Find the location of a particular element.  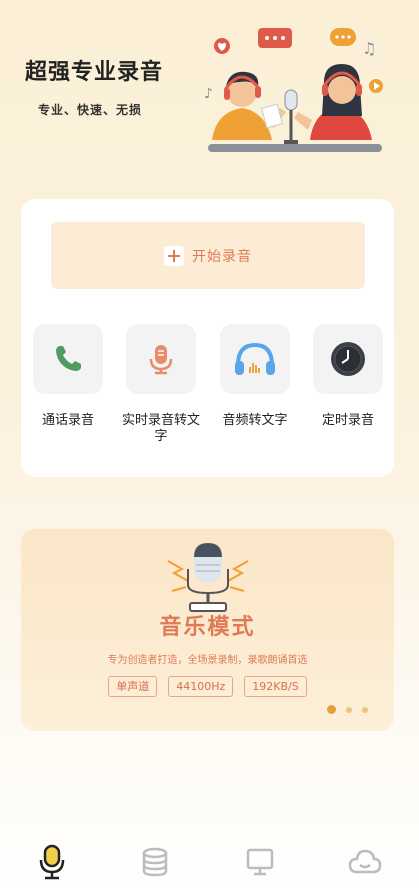

mode-description: 专为创造者打造，全场景录制，录歌朗诵首选 is located at coordinates (207, 660).